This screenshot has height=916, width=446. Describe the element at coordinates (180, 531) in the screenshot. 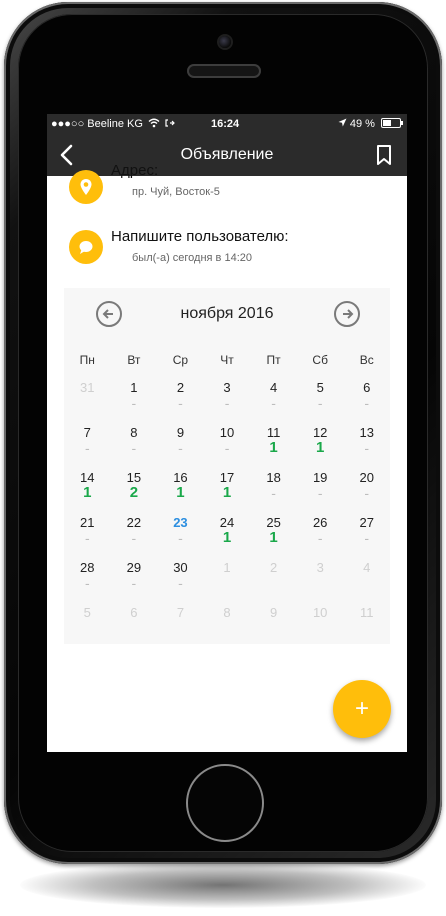

I see `calendar-day-today: 23-` at that location.